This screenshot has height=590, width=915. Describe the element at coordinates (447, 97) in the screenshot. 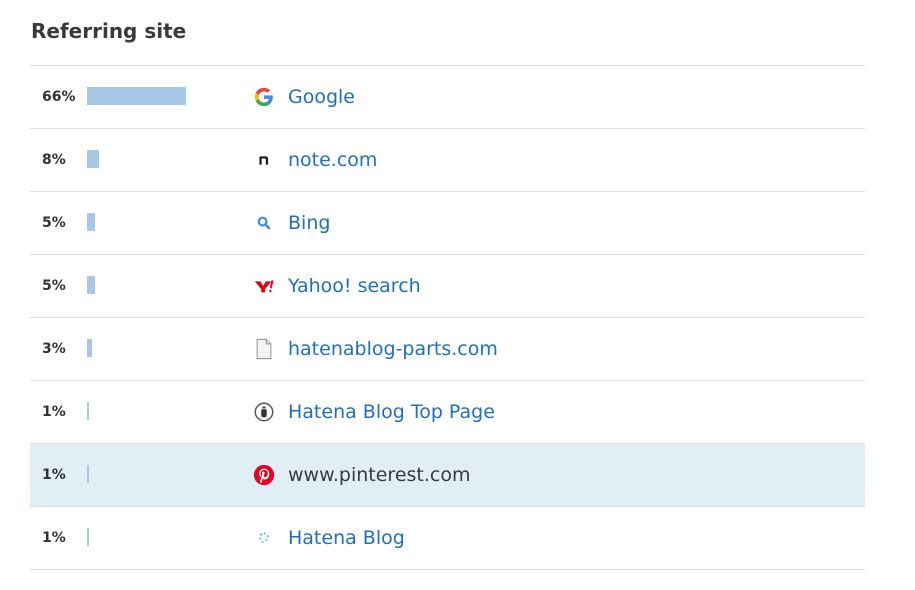

I see `referrer-row: 66% Google` at that location.